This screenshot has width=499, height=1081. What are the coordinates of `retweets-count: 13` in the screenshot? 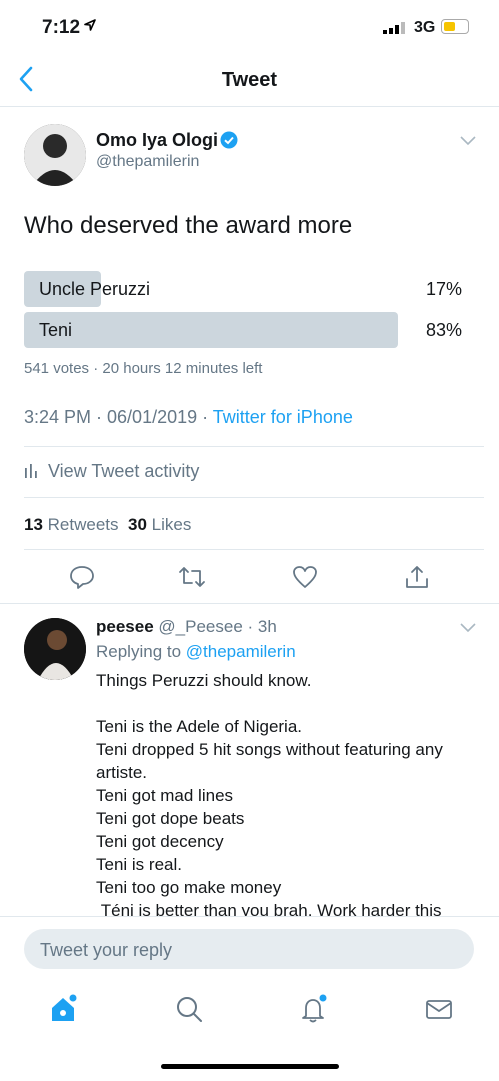 It's located at (33, 524).